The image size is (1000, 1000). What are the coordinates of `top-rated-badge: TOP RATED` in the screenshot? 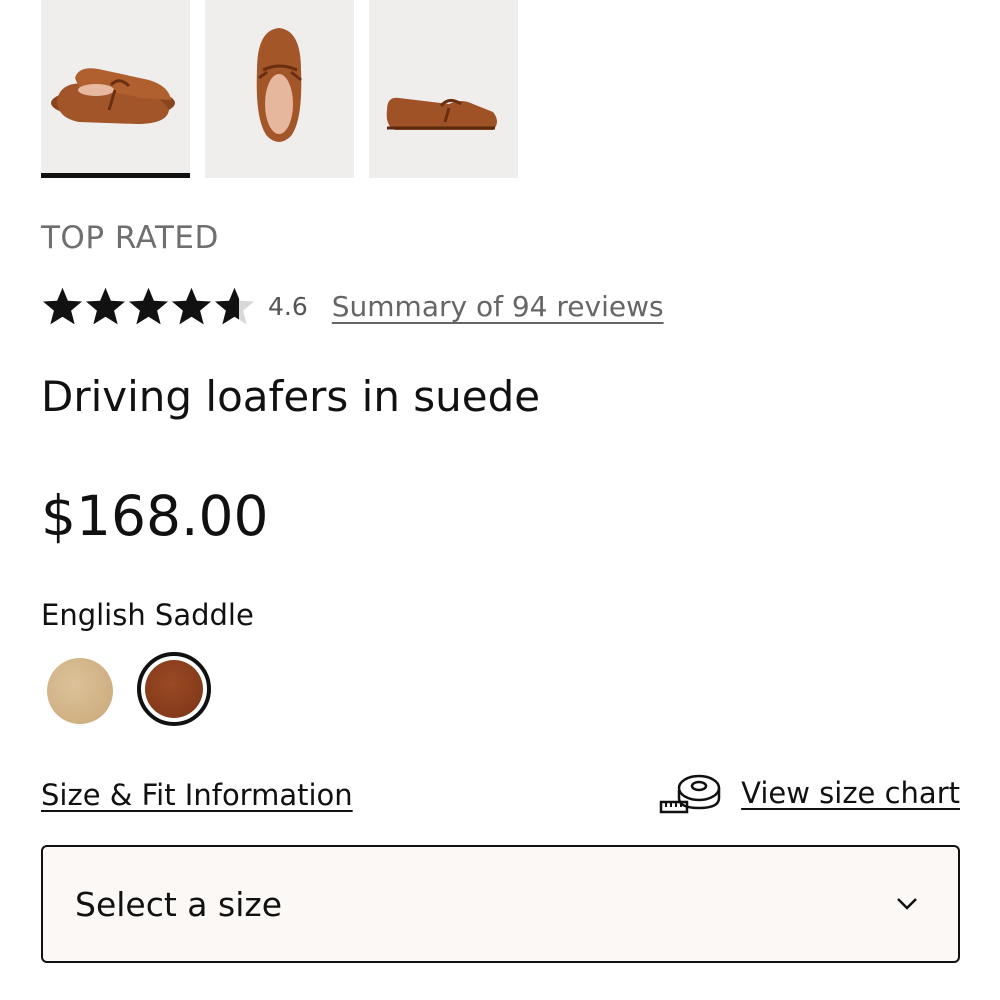 It's located at (130, 238).